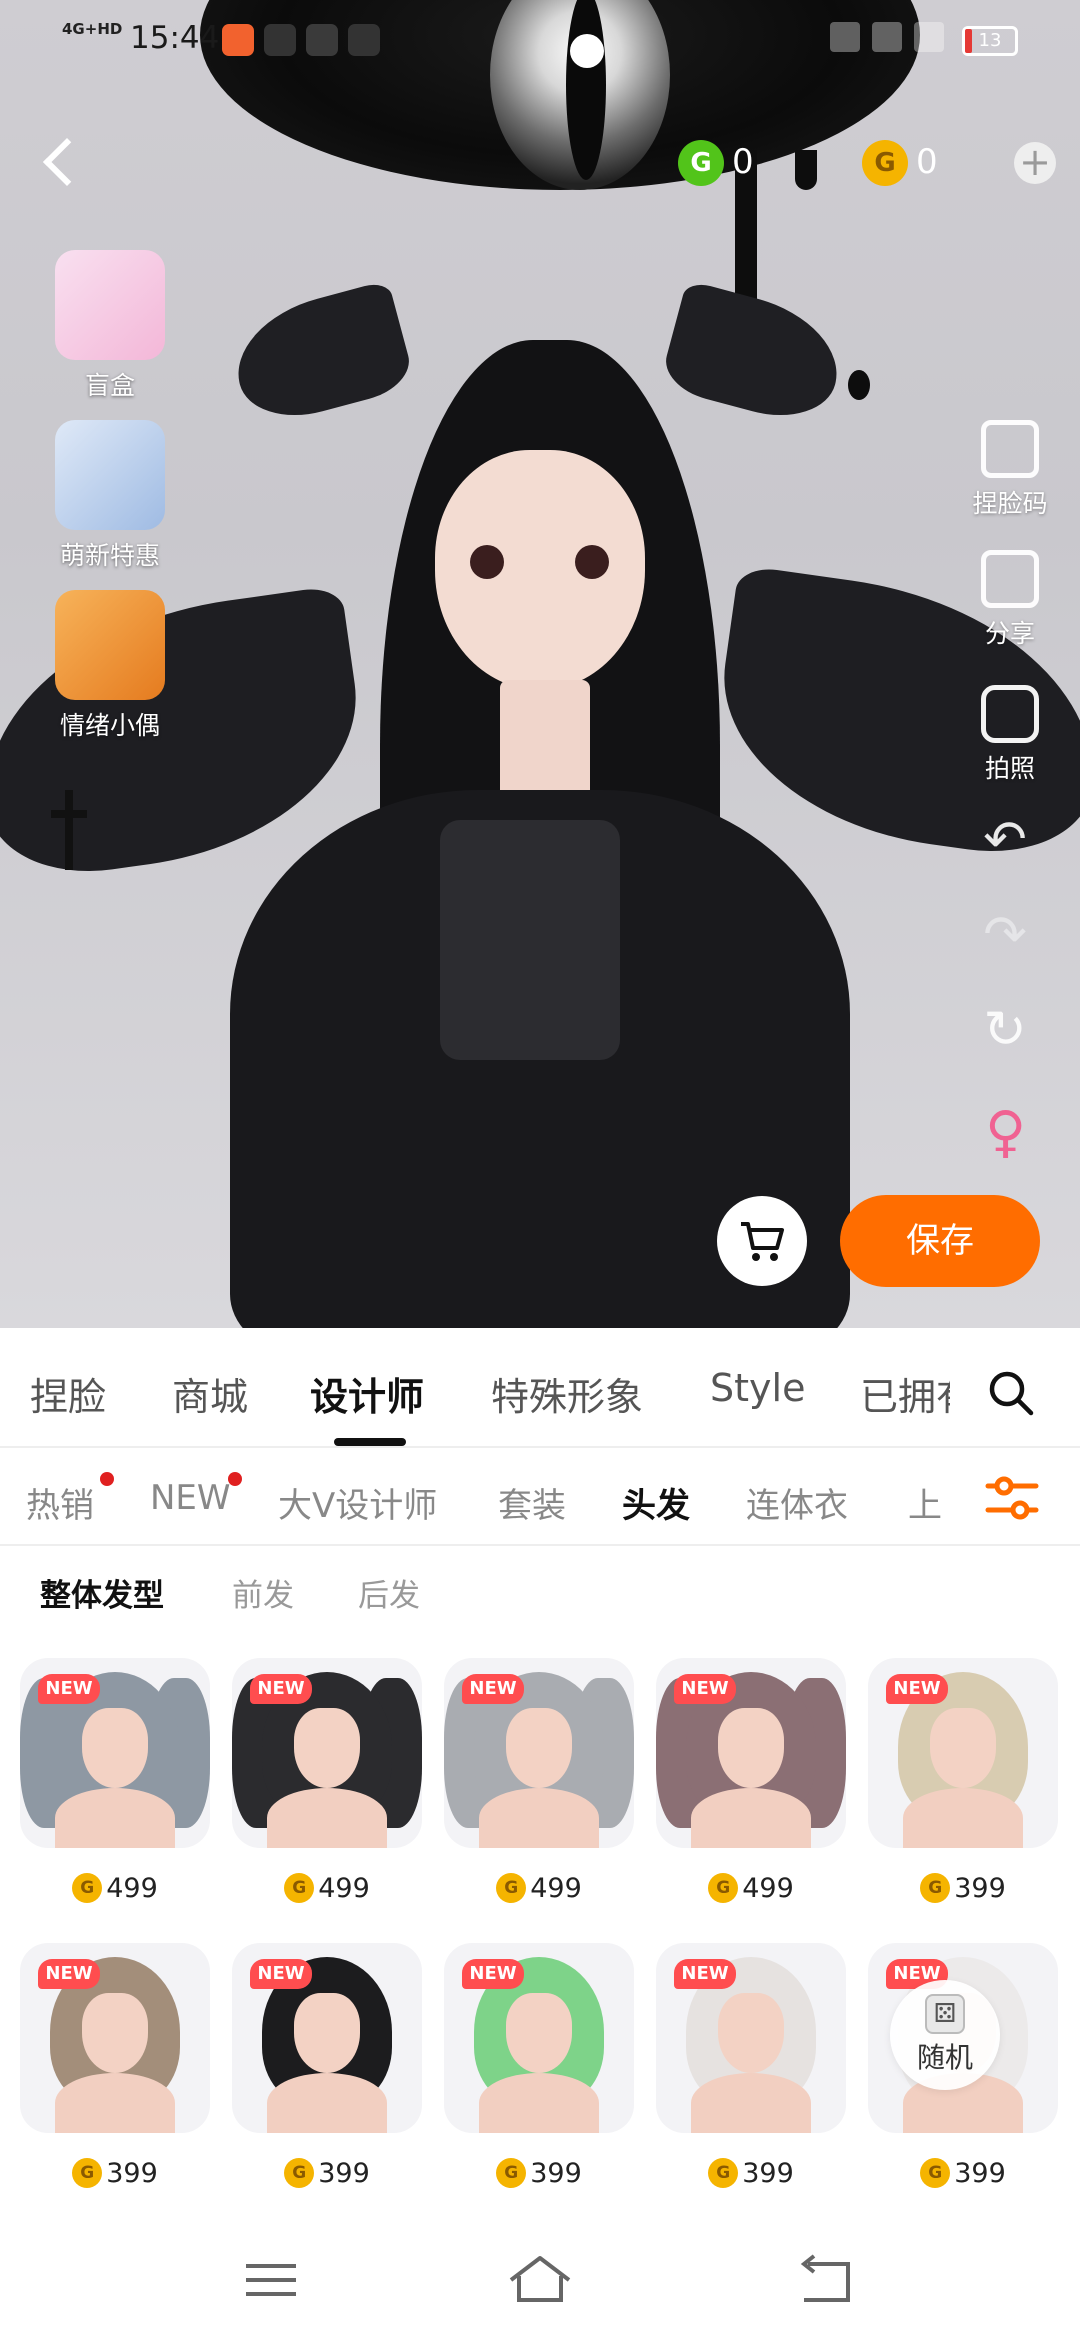 The height and width of the screenshot is (2340, 1080). What do you see at coordinates (945, 2035) in the screenshot?
I see `random-button: ⚄ 随机` at bounding box center [945, 2035].